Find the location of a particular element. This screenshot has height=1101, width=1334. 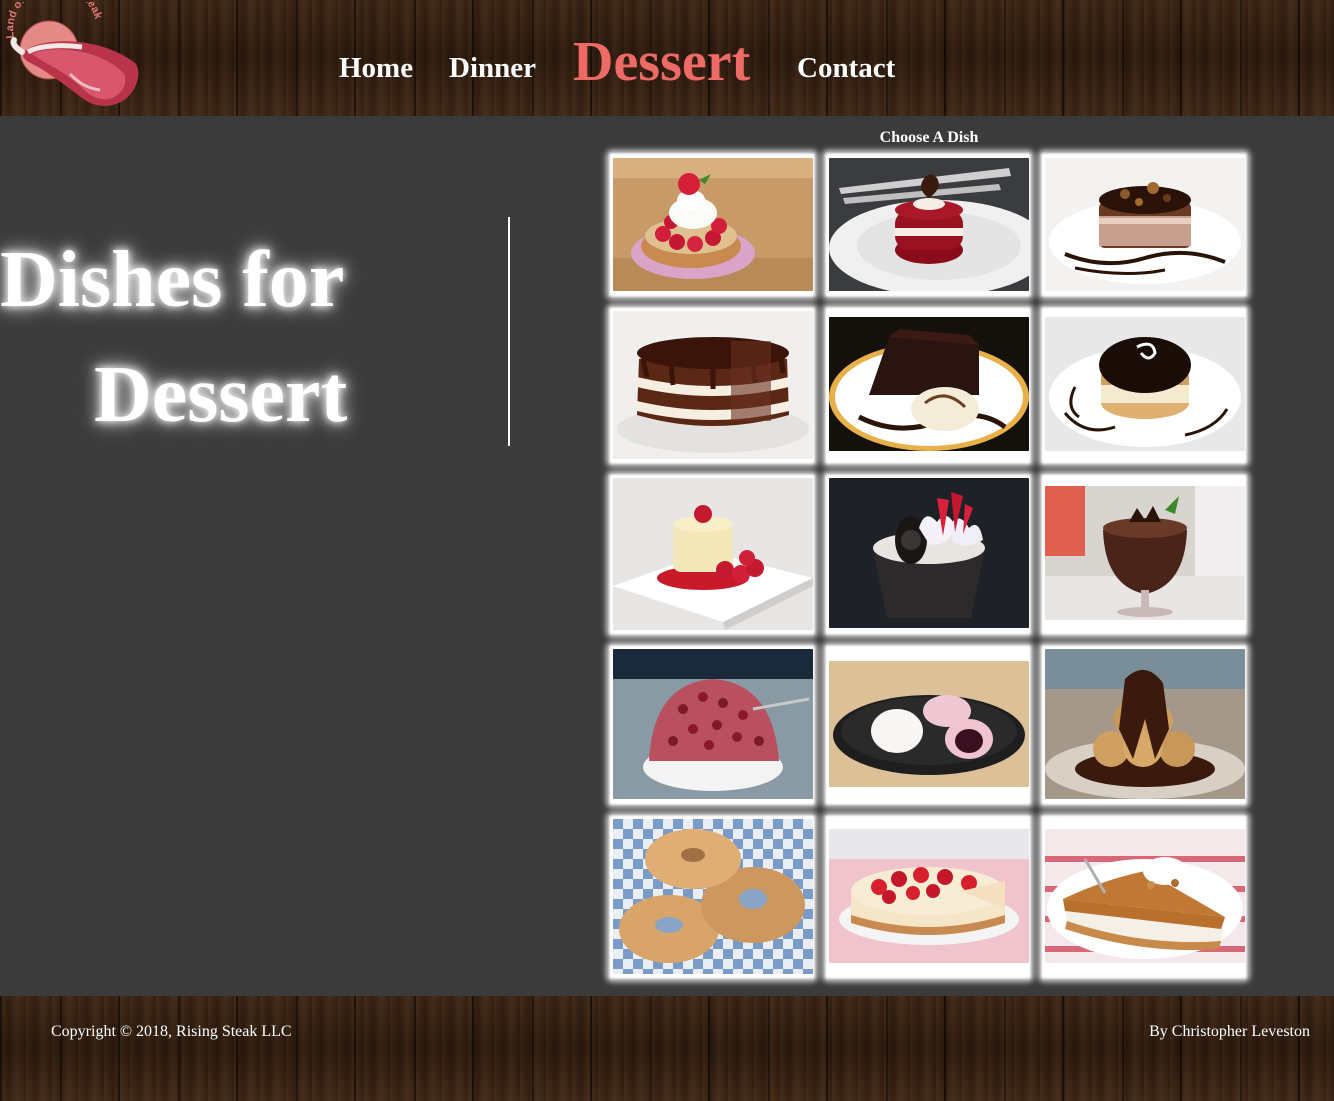

copyright-text: Copyright © 2018, Rising Steak LLC is located at coordinates (171, 1031).